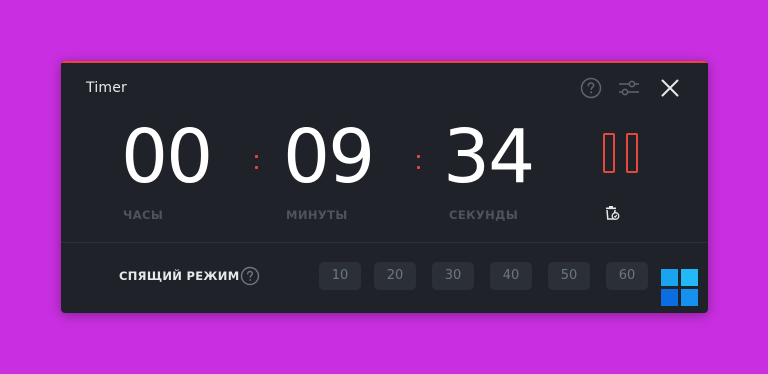 The height and width of the screenshot is (374, 768). I want to click on pause-button, so click(622, 155).